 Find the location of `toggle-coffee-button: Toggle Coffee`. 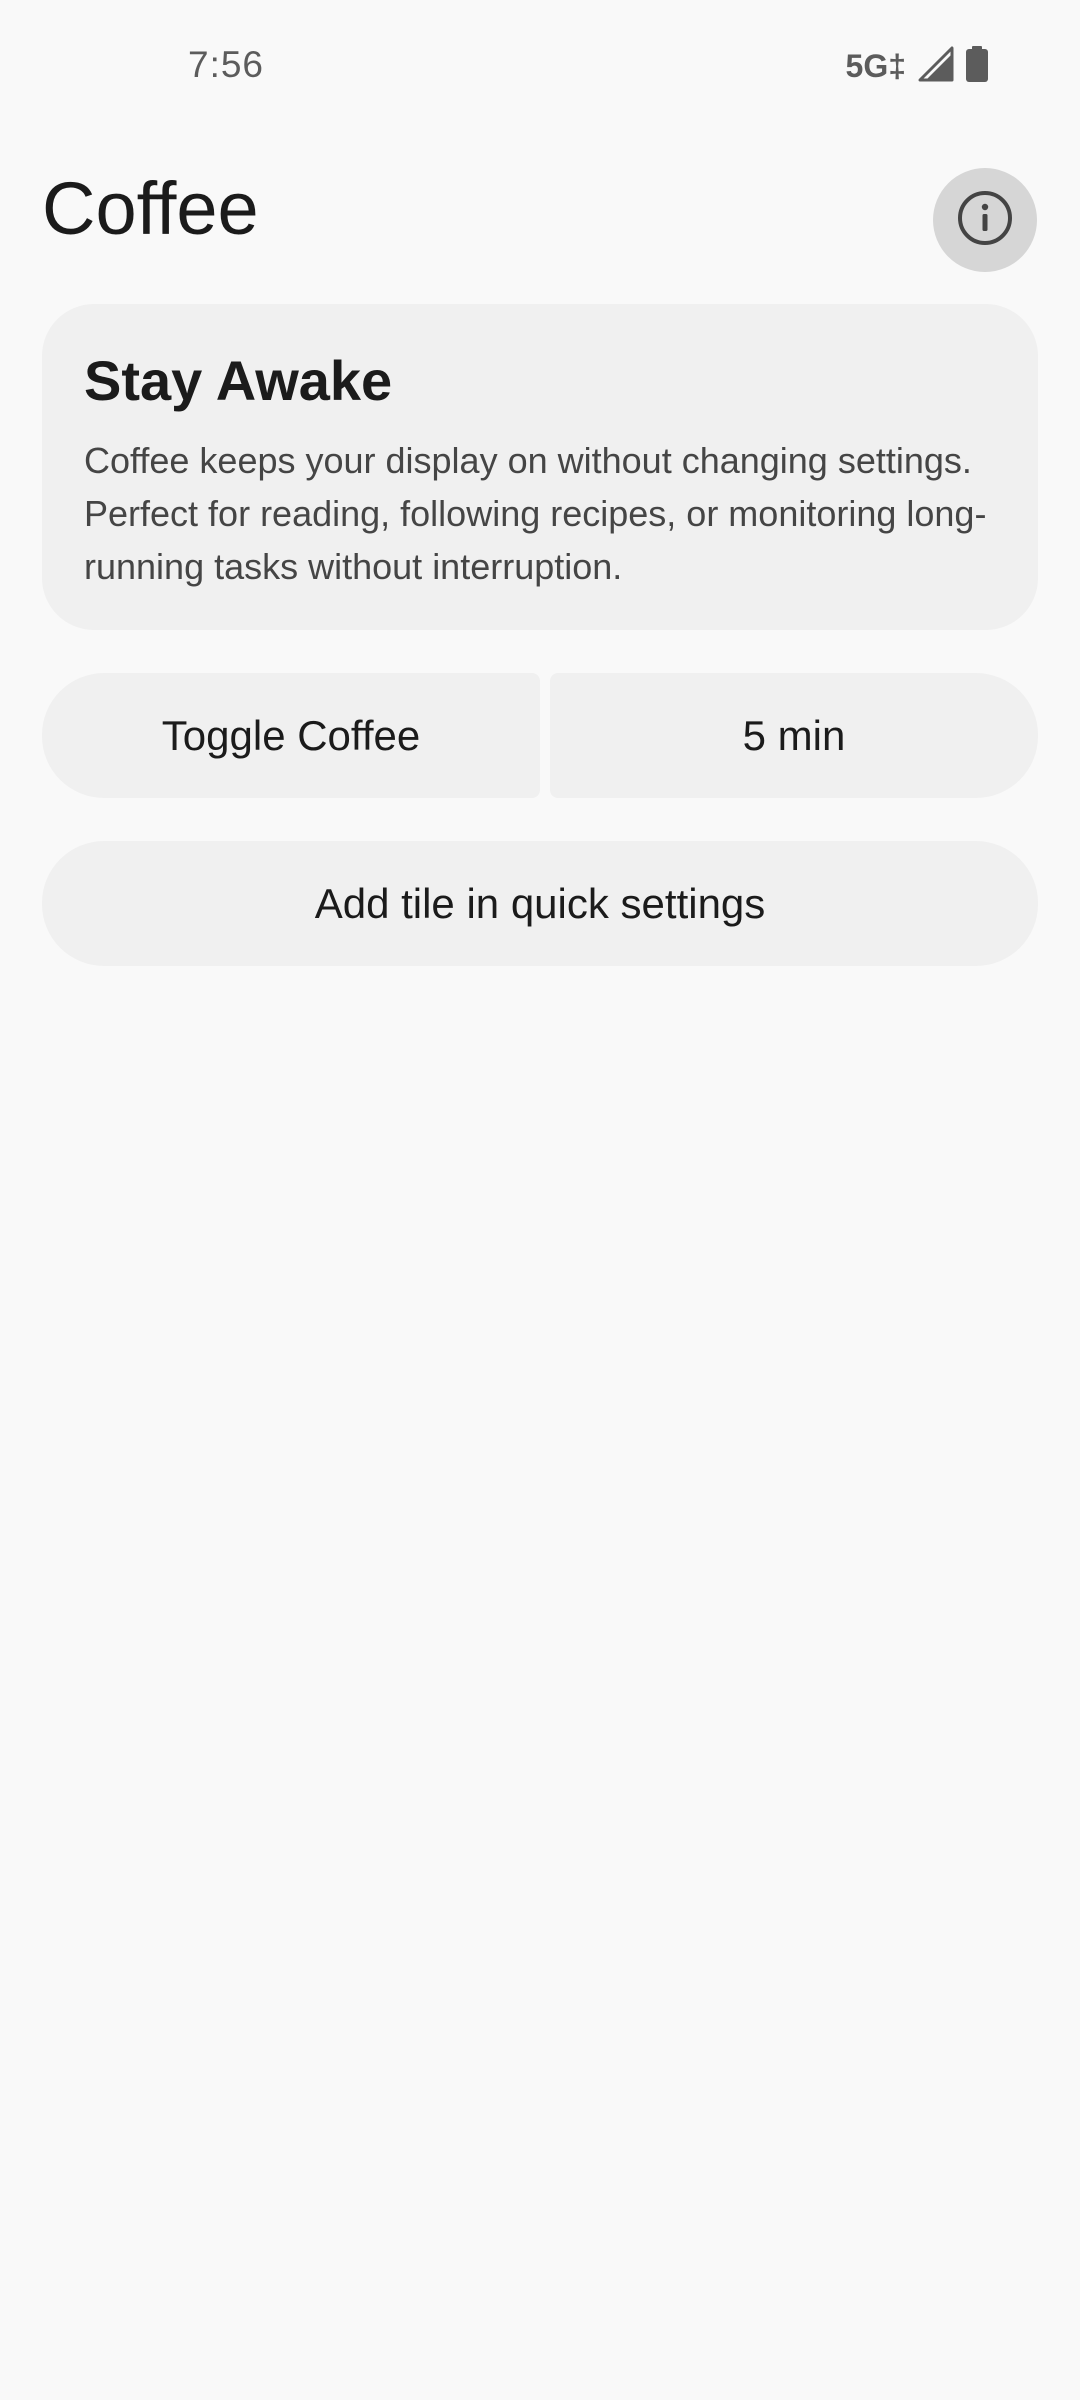

toggle-coffee-button: Toggle Coffee is located at coordinates (291, 735).